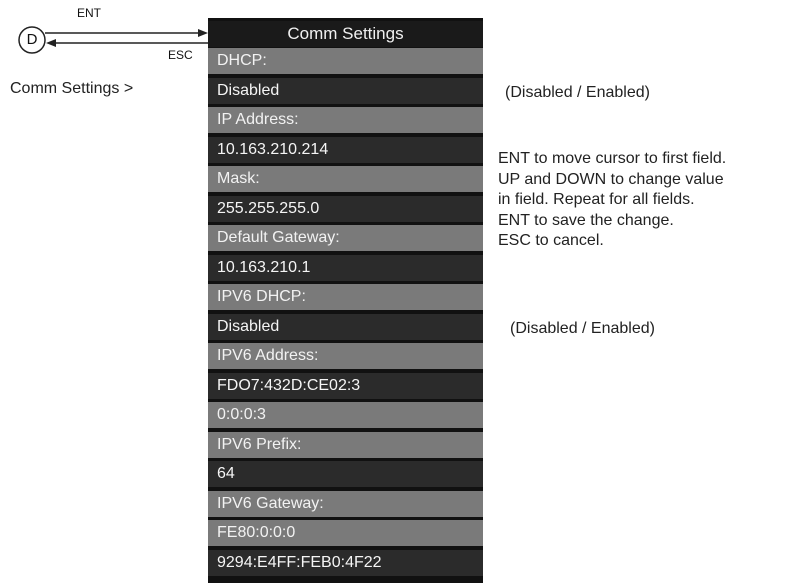 The image size is (786, 583). What do you see at coordinates (203, 33) in the screenshot?
I see `ent-arrowhead` at bounding box center [203, 33].